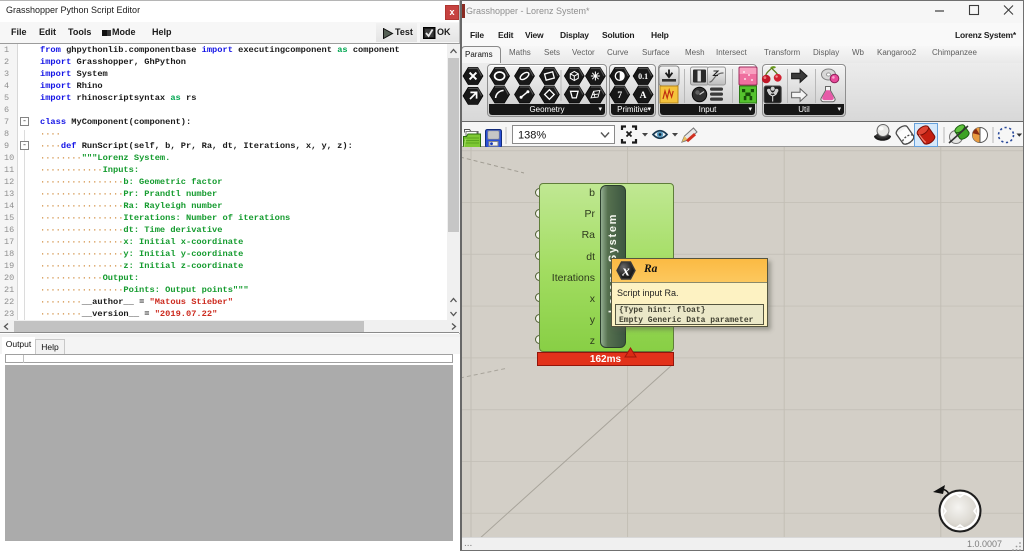 The width and height of the screenshot is (1024, 551). Describe the element at coordinates (643, 76) in the screenshot. I see `svg-text: 0.1` at that location.